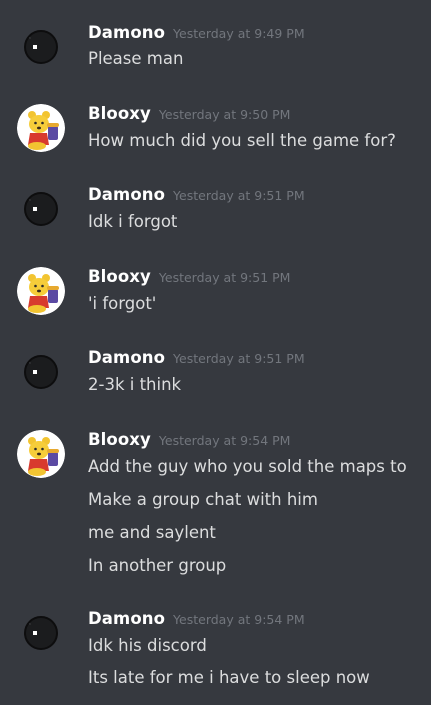 Image resolution: width=431 pixels, height=705 pixels. What do you see at coordinates (157, 565) in the screenshot?
I see `message-text: In another group` at bounding box center [157, 565].